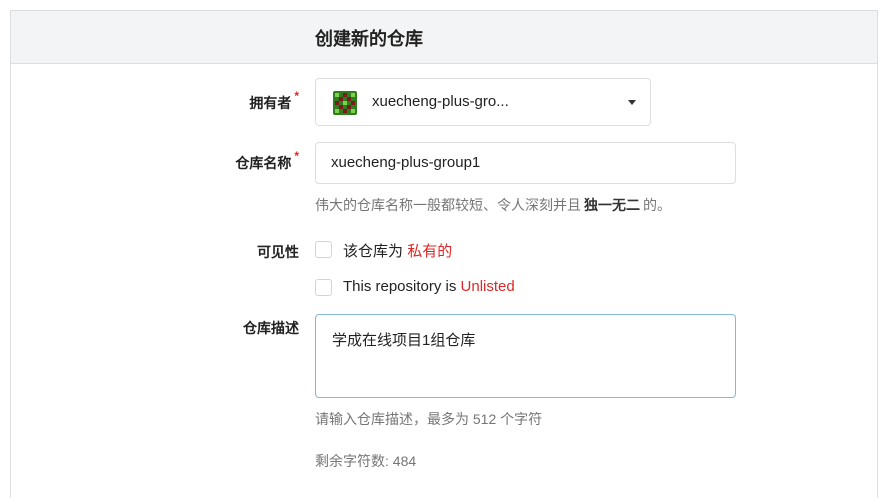  What do you see at coordinates (323, 287) in the screenshot?
I see `unlisted-checkbox` at bounding box center [323, 287].